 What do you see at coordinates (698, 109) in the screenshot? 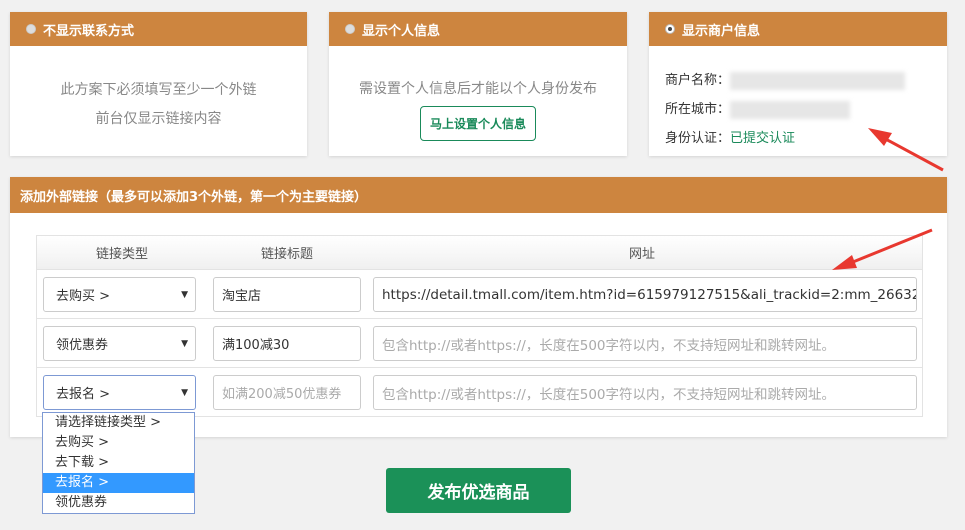
I see `city-label: 所在城市：` at bounding box center [698, 109].